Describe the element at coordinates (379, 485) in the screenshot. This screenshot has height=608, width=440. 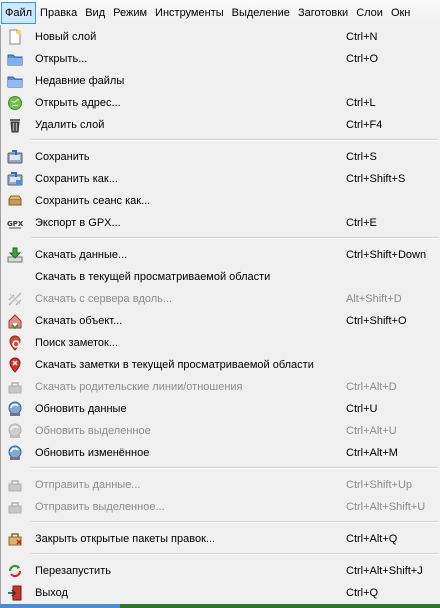
I see `menu-item-shortcut: Ctrl+Shift+Up` at that location.